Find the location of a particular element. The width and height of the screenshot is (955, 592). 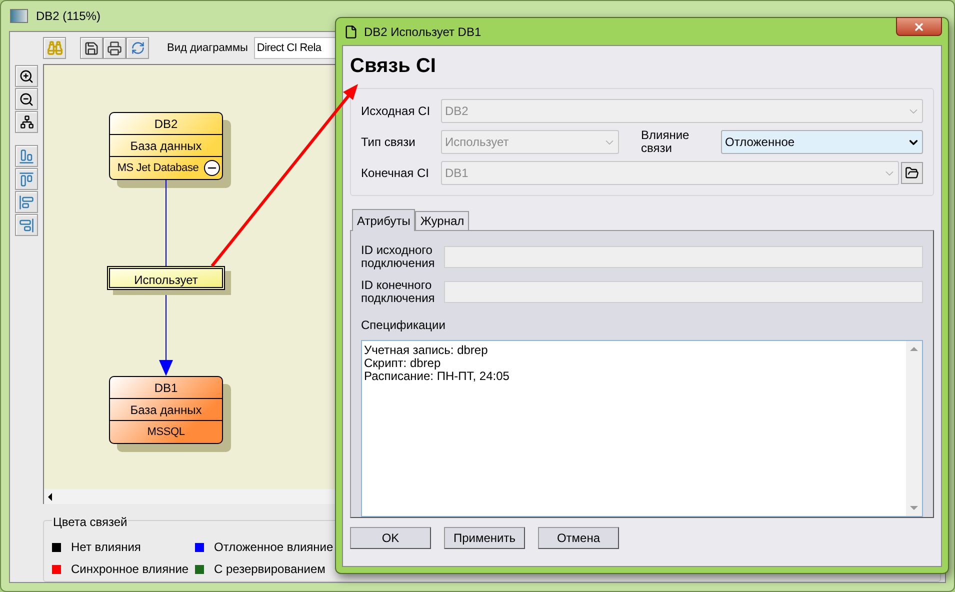

save-icon is located at coordinates (91, 48).